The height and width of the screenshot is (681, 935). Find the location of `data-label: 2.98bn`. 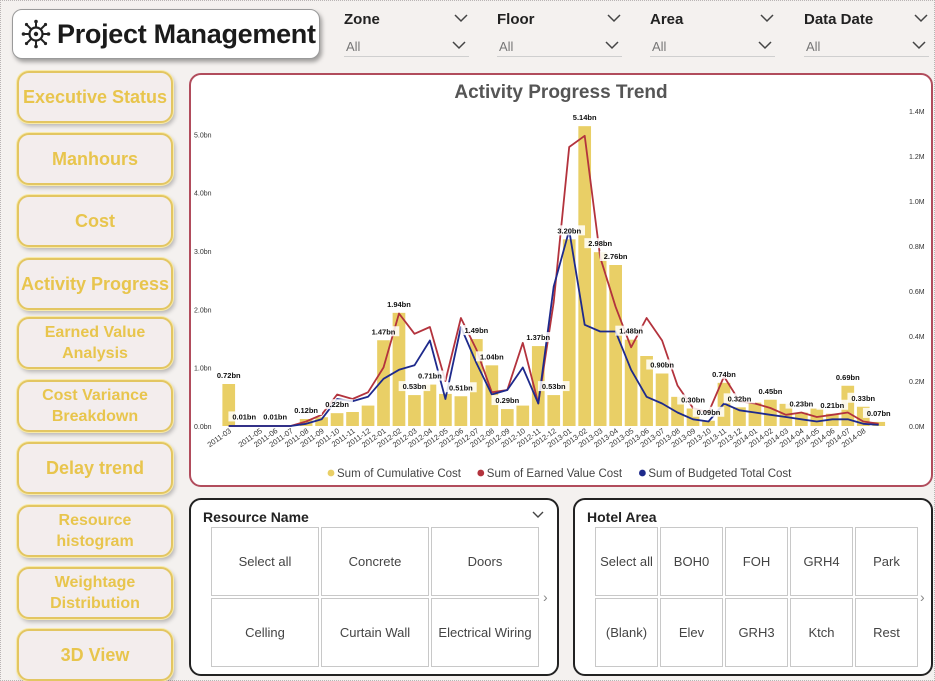

data-label: 2.98bn is located at coordinates (600, 243).